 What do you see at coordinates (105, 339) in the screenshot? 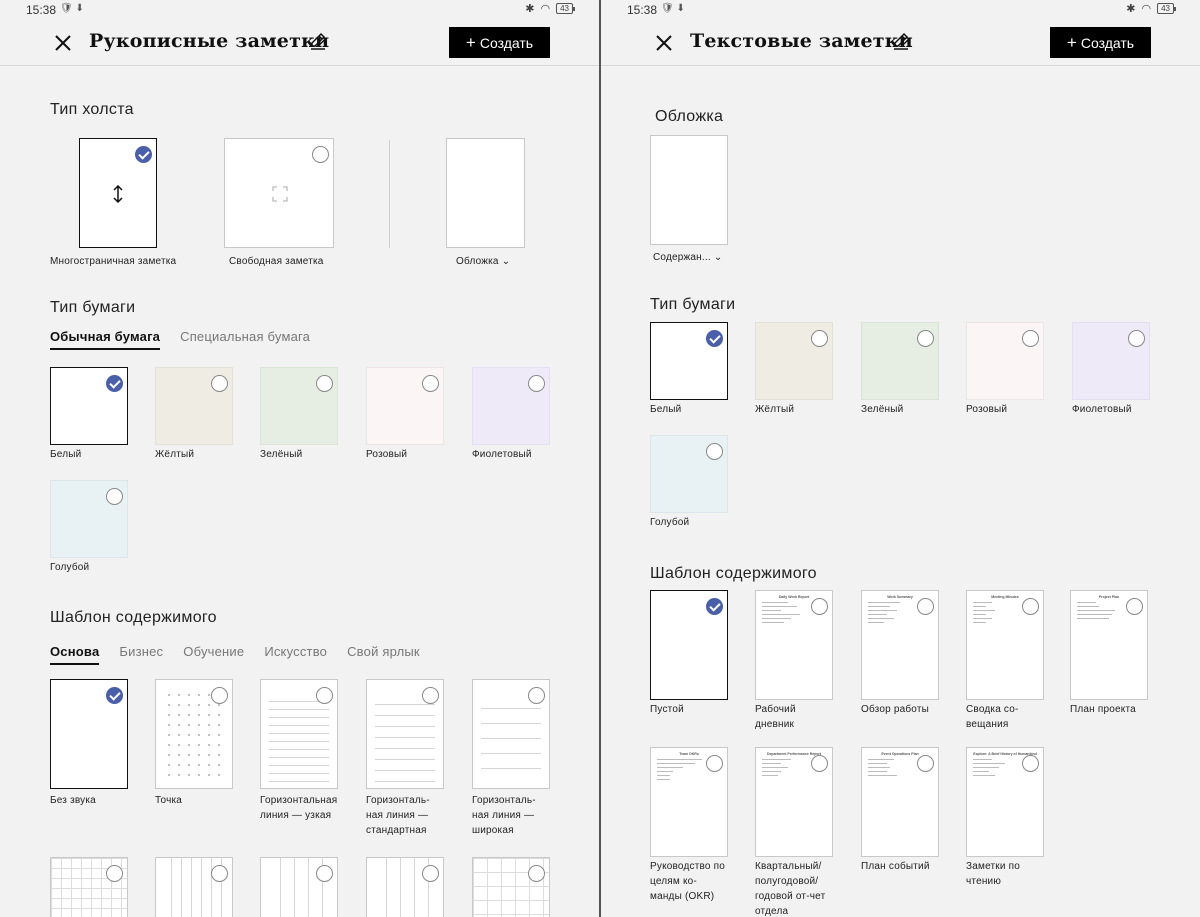
I see `tab-regular-paper: Обычная бумага` at bounding box center [105, 339].